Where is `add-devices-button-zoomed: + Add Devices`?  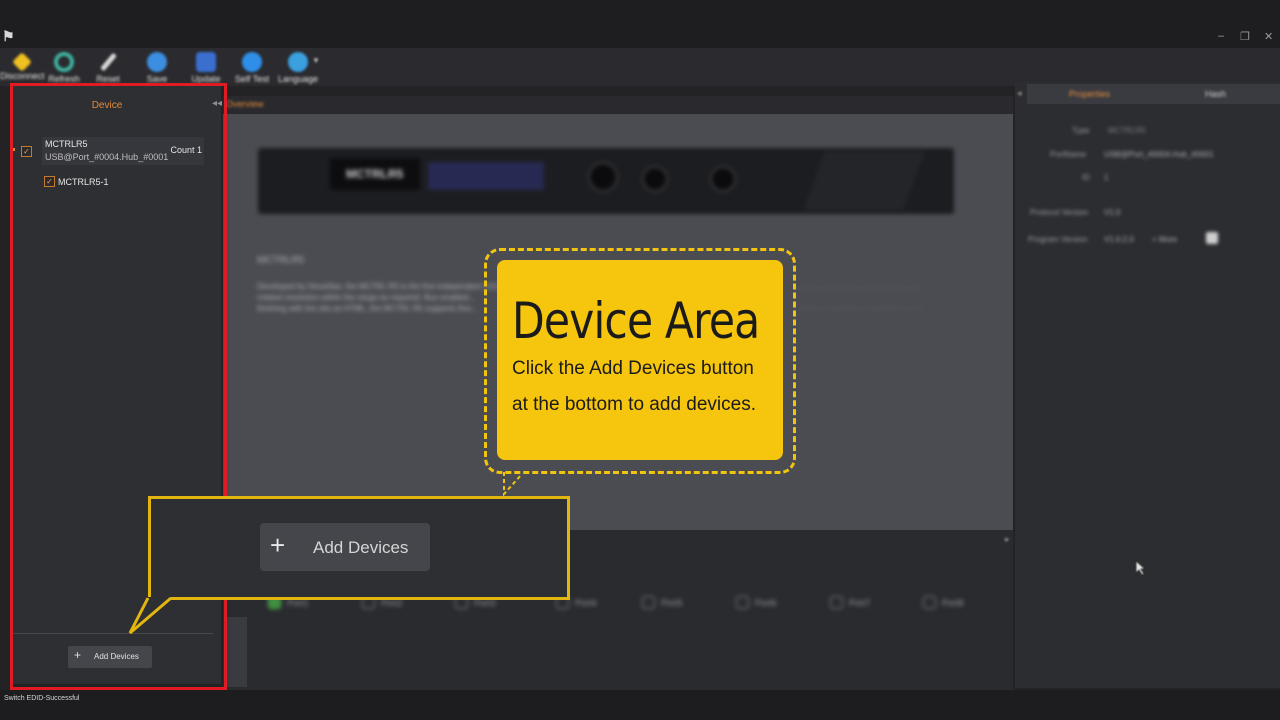
add-devices-button-zoomed: + Add Devices is located at coordinates (345, 547).